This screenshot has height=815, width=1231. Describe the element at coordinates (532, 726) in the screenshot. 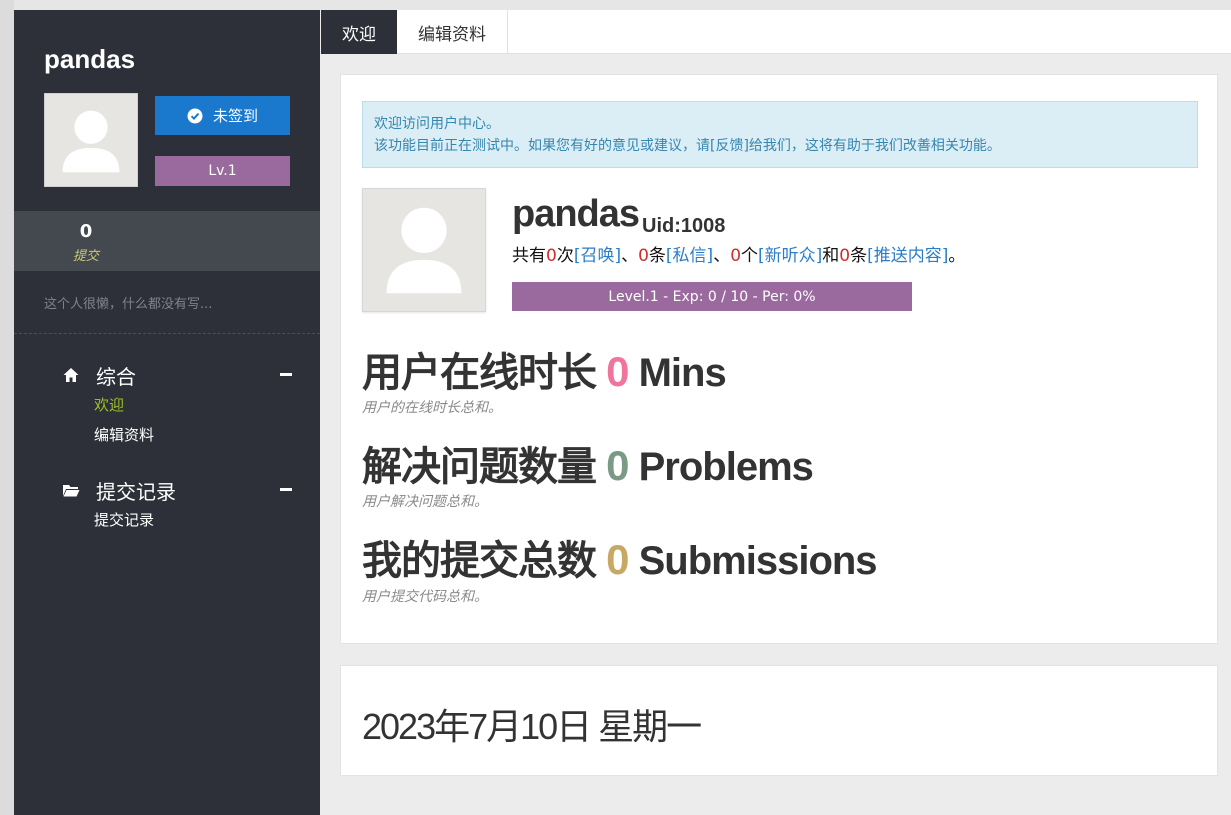

I see `current-date: 2023年7月10日 星期一` at that location.